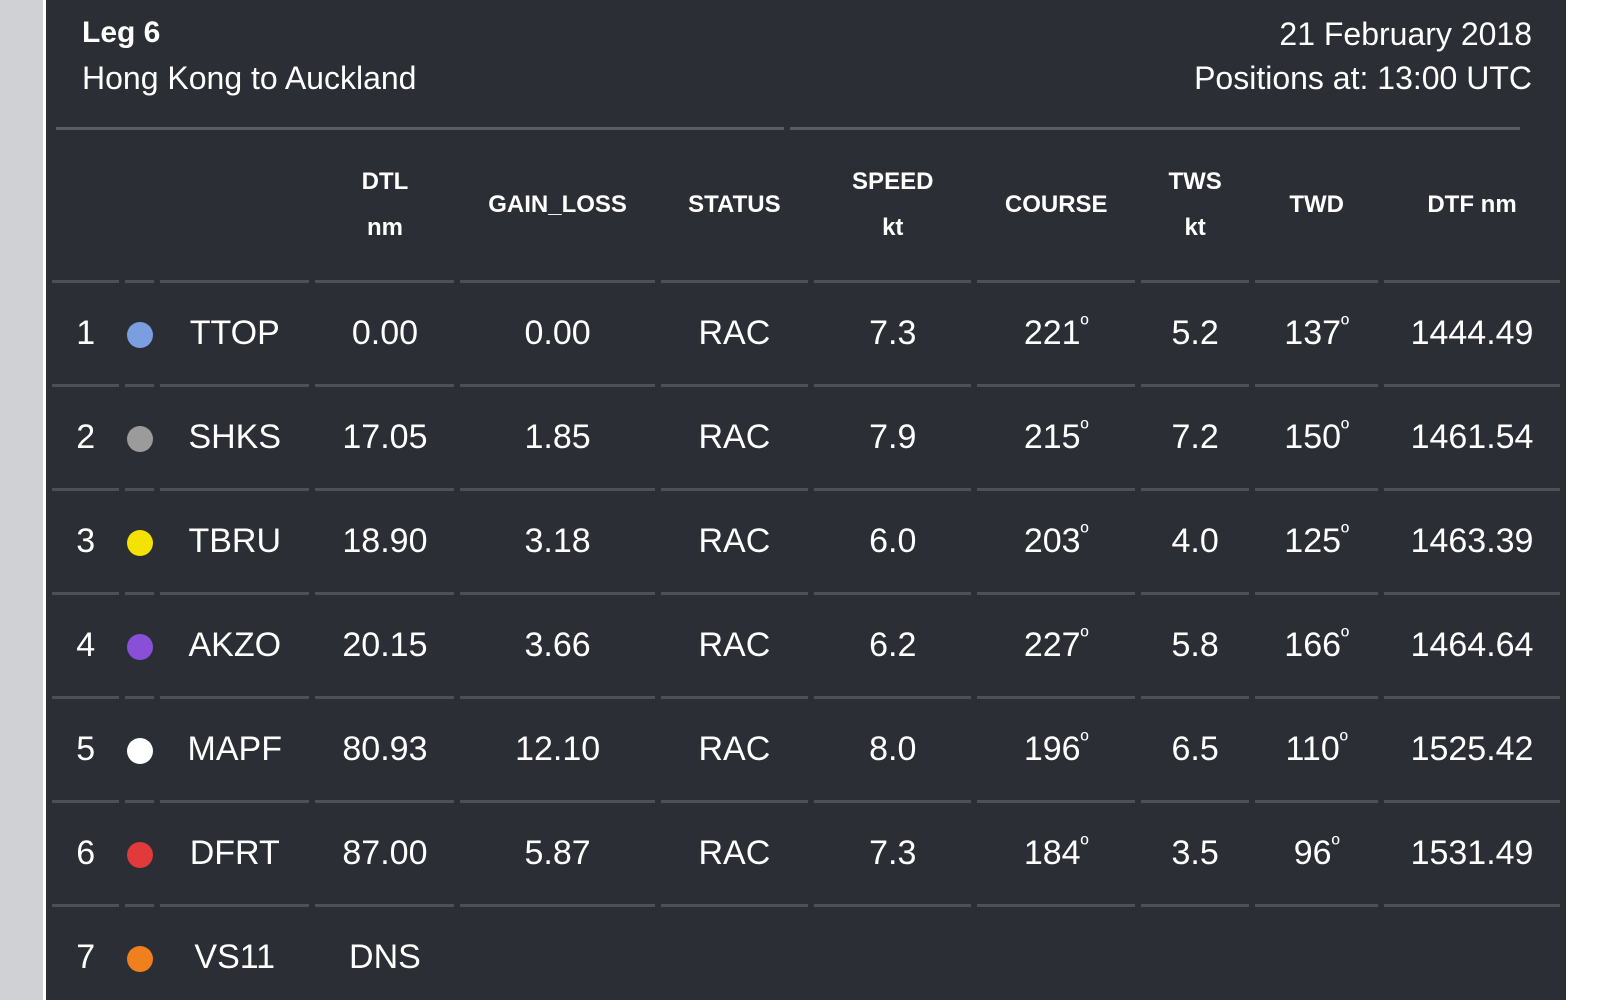 Image resolution: width=1600 pixels, height=1008 pixels. I want to click on cell-team: MAPF, so click(235, 751).